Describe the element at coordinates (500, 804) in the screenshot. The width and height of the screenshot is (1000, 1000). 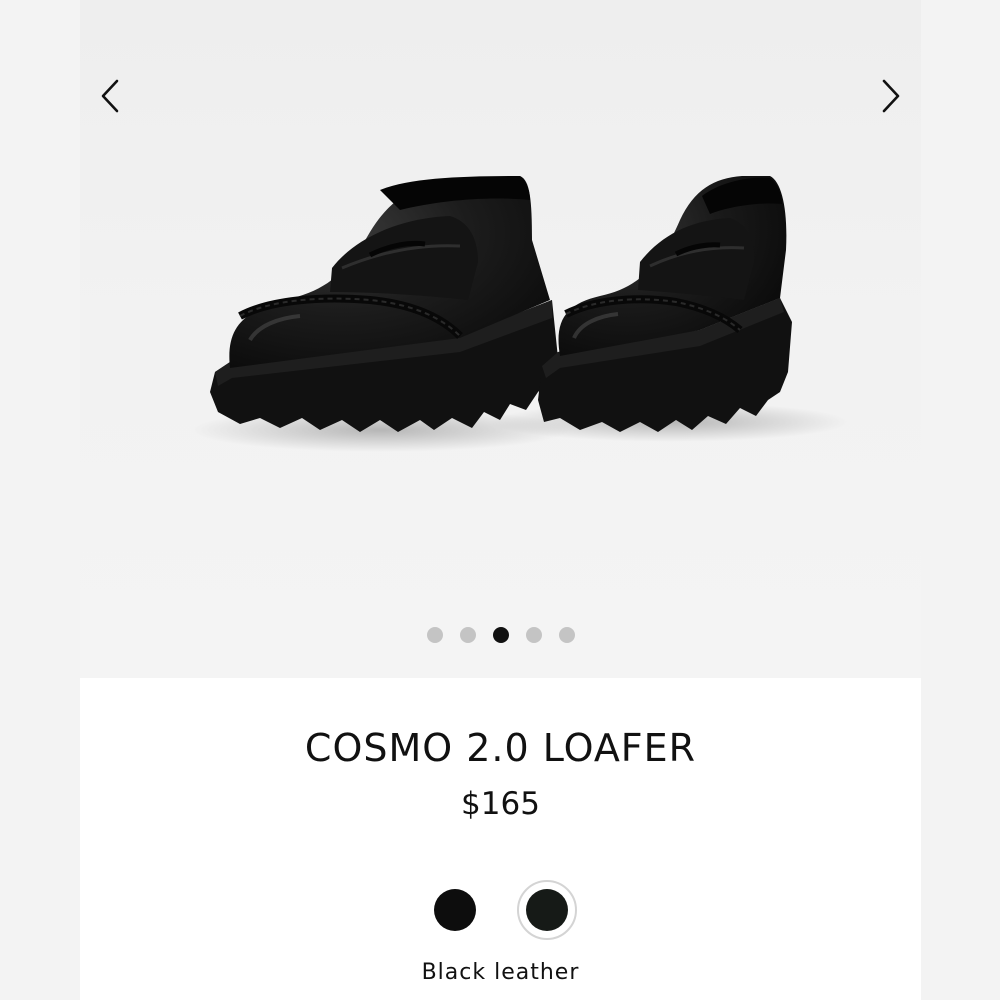
I see `product-price: $165` at that location.